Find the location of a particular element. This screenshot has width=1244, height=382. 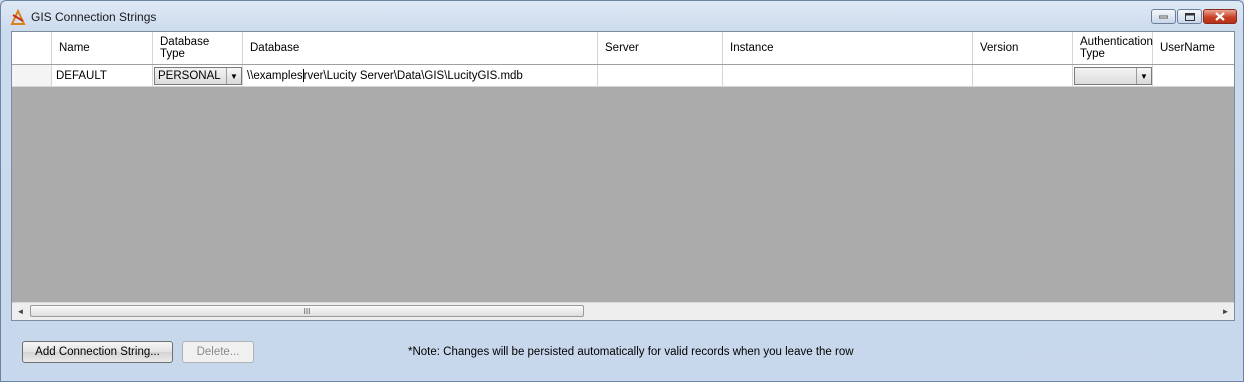

column-header-database: Database is located at coordinates (420, 48).